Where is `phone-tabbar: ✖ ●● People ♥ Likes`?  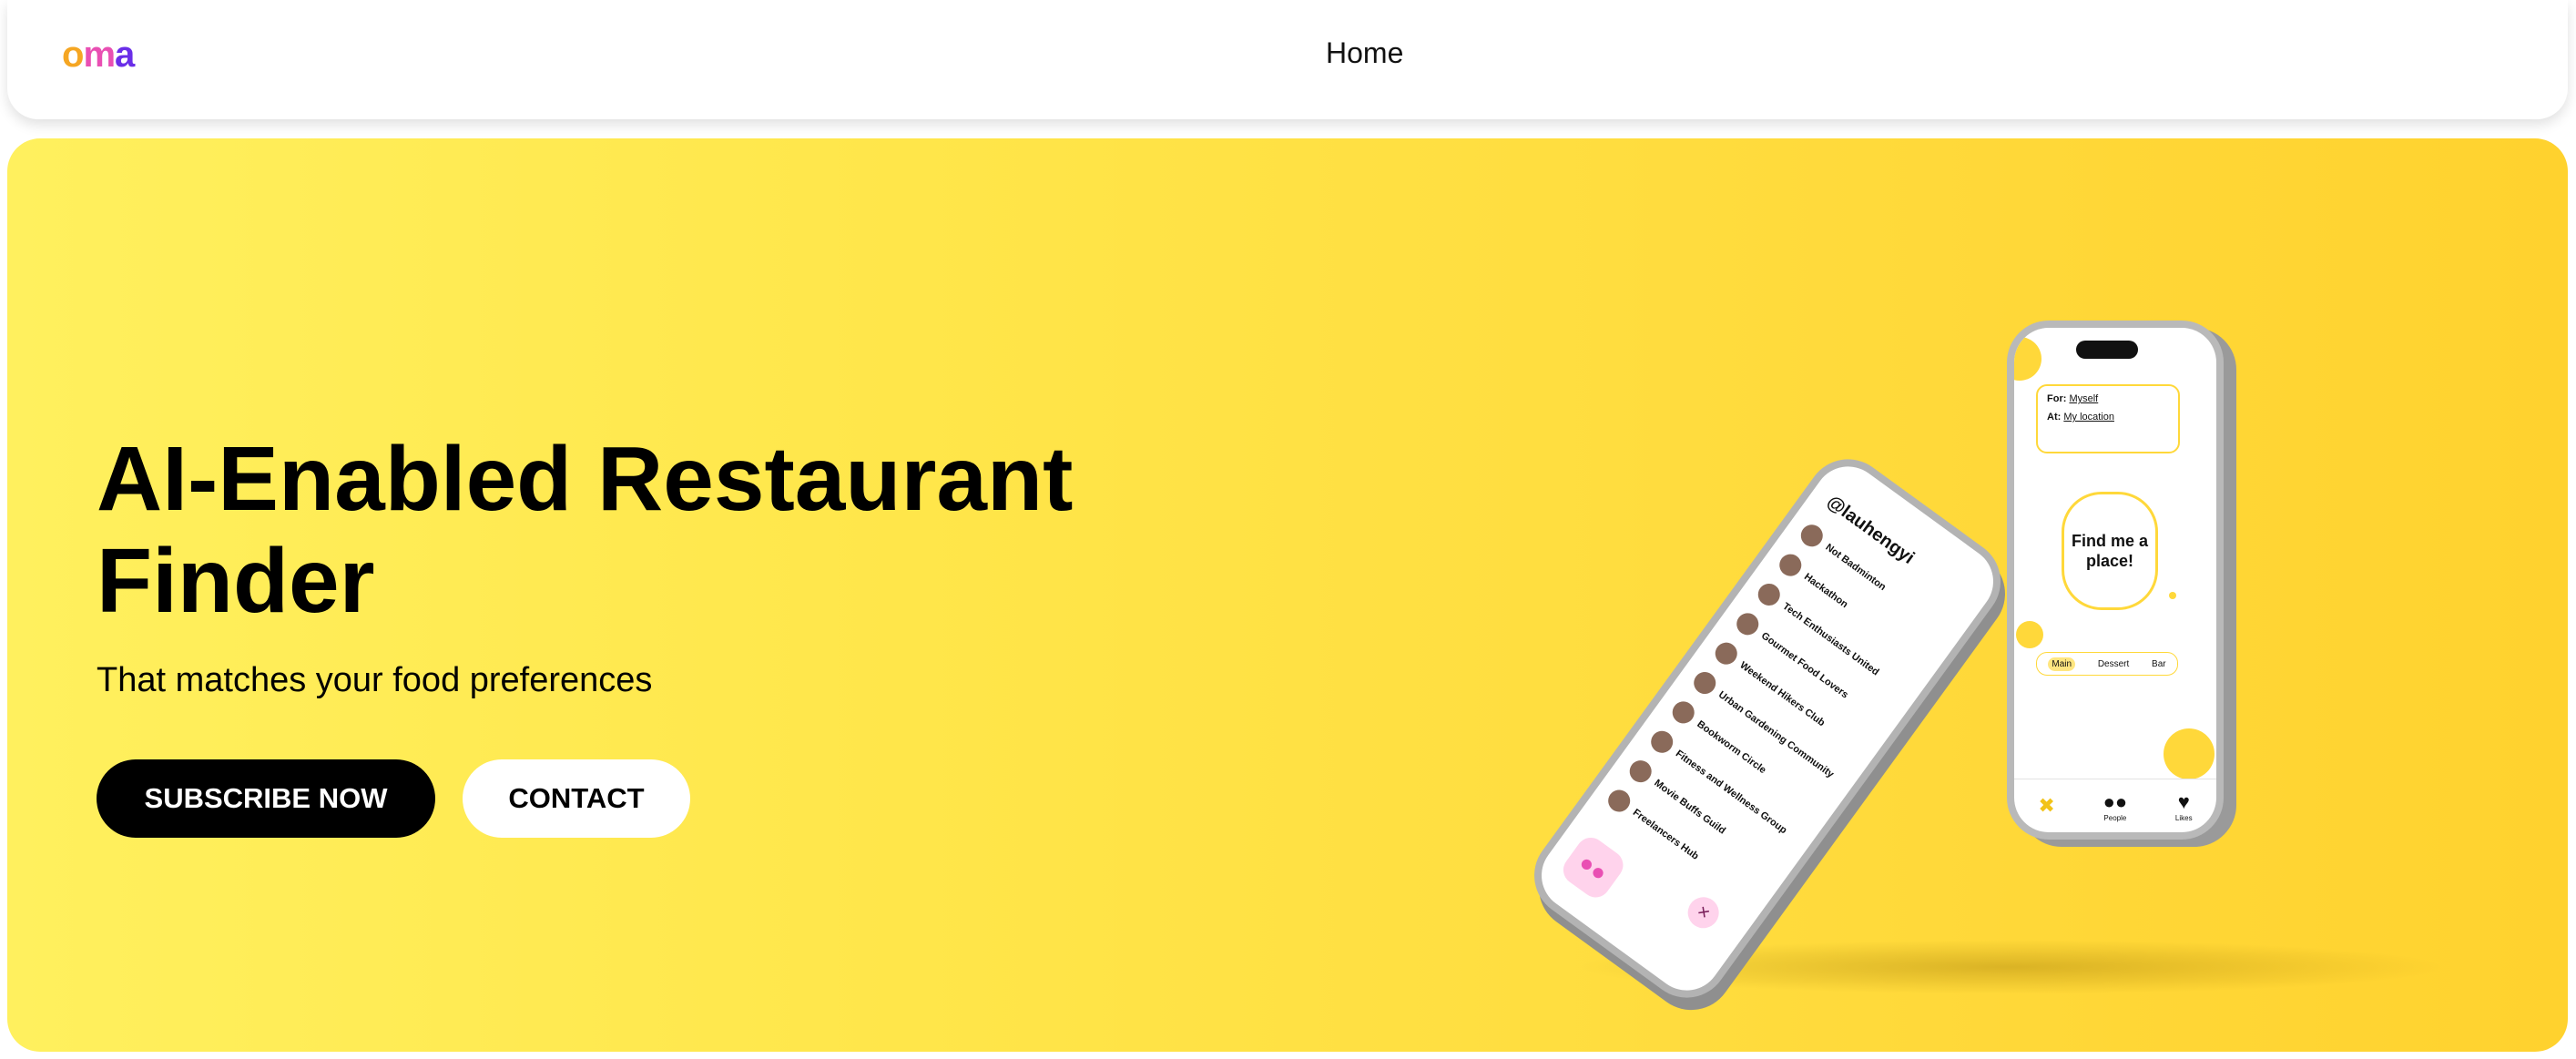 phone-tabbar: ✖ ●● People ♥ Likes is located at coordinates (2115, 806).